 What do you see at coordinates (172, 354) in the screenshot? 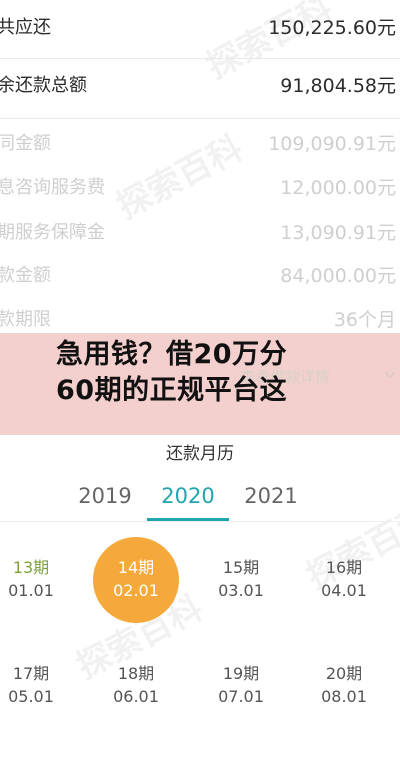
I see `promo-banner-line: 急用钱？借20万分` at bounding box center [172, 354].